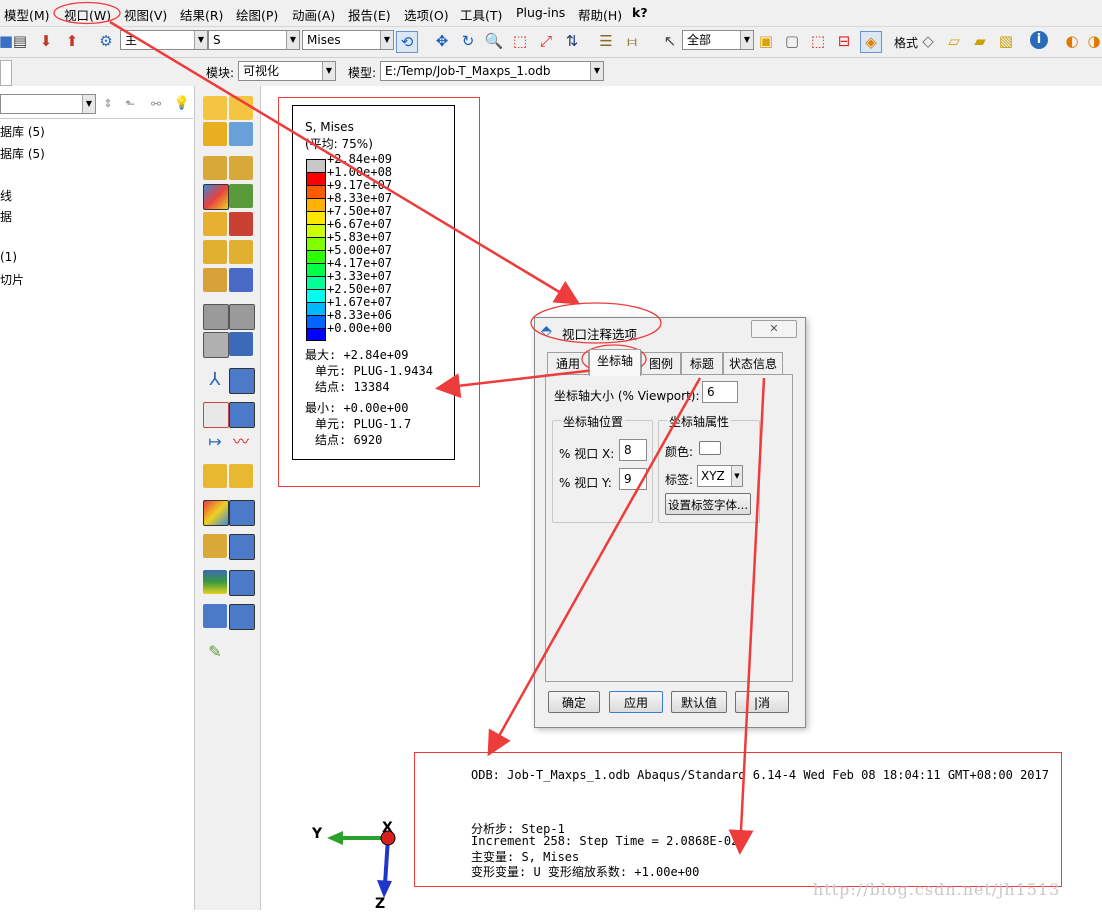 The image size is (1102, 912). Describe the element at coordinates (164, 40) in the screenshot. I see `primary-combo: 主 ▼` at that location.